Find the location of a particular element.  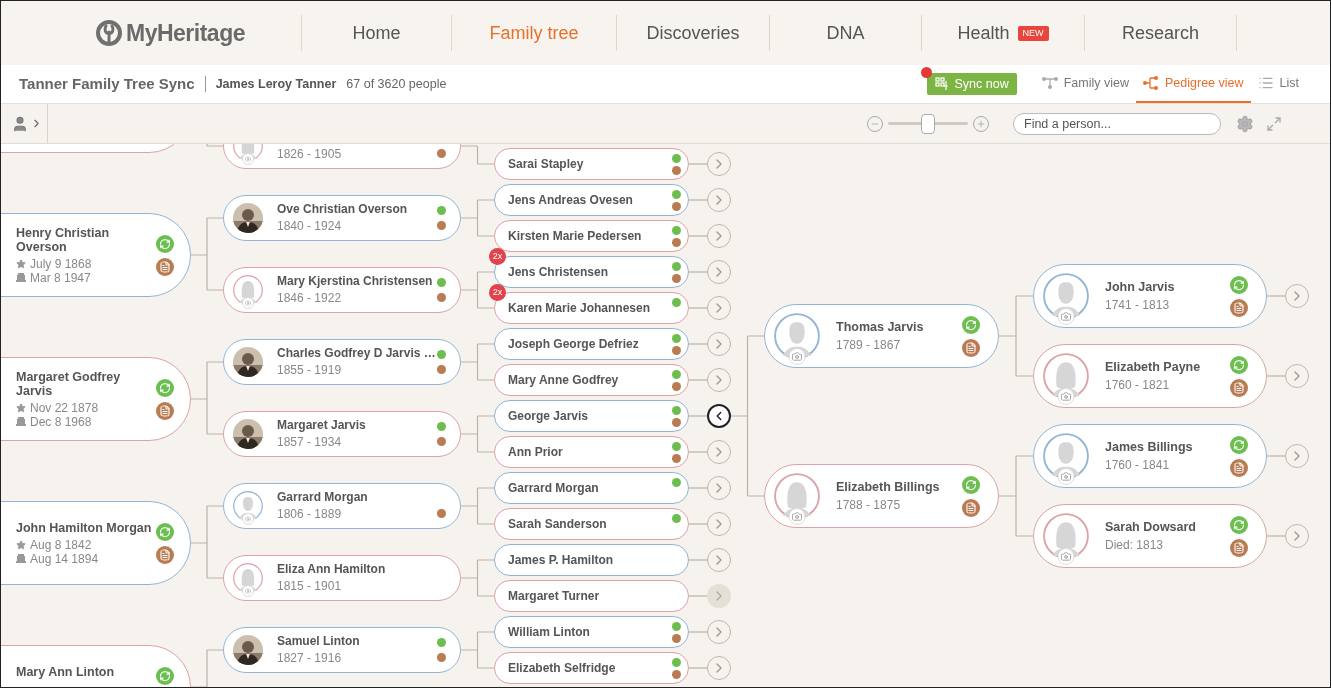

person-icon is located at coordinates (20, 123).